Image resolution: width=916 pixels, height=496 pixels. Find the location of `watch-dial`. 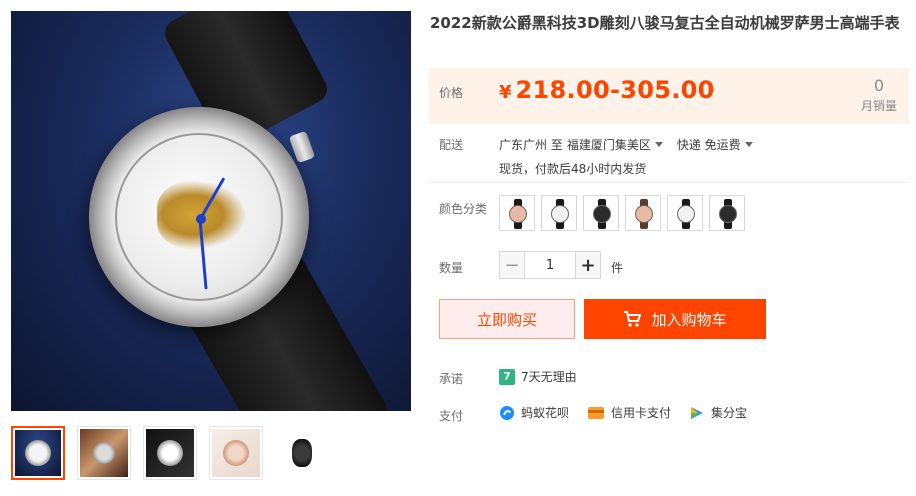

watch-dial is located at coordinates (199, 217).